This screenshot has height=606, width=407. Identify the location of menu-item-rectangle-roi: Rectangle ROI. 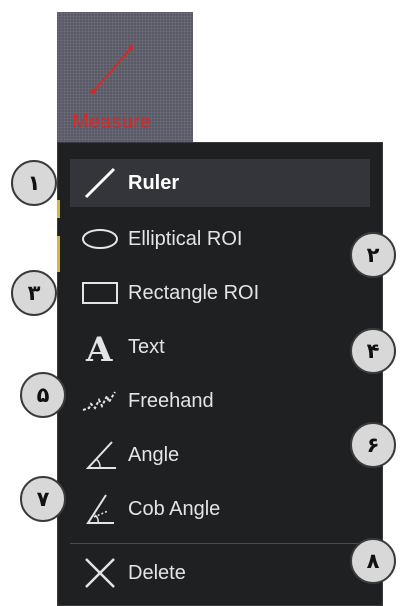
(220, 293).